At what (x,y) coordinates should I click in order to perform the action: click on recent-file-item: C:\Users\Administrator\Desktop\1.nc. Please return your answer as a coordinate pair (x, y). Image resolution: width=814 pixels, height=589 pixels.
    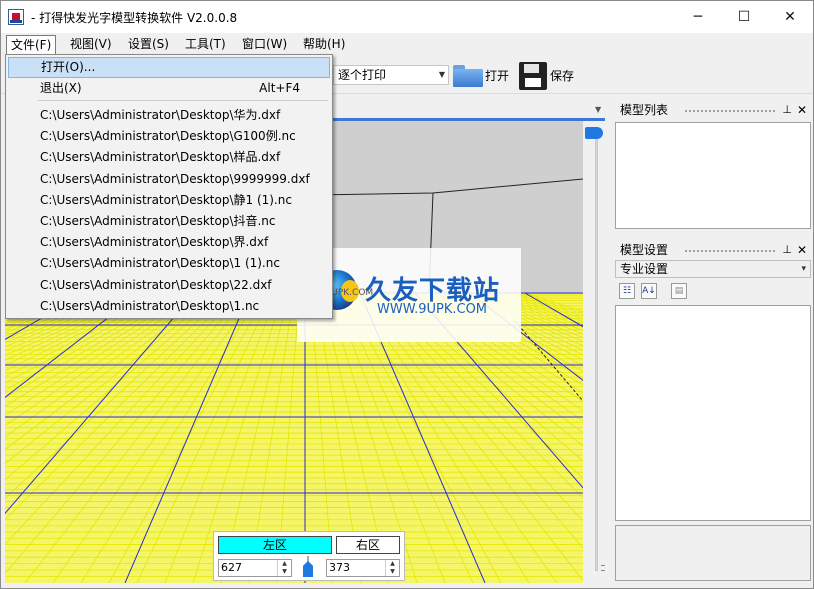
    Looking at the image, I should click on (169, 306).